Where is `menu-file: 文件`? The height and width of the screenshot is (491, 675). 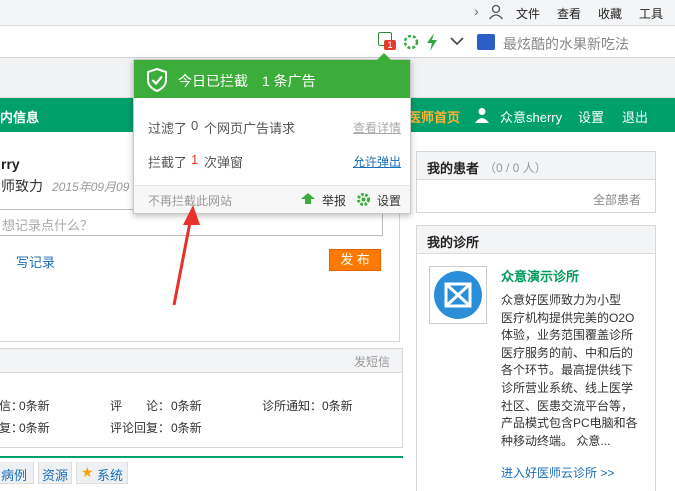 menu-file: 文件 is located at coordinates (528, 13).